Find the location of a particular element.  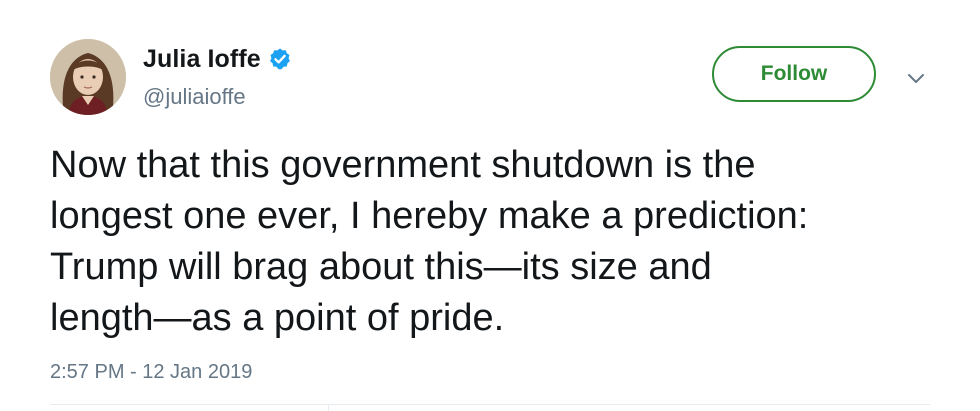

chevron-down-icon is located at coordinates (916, 78).